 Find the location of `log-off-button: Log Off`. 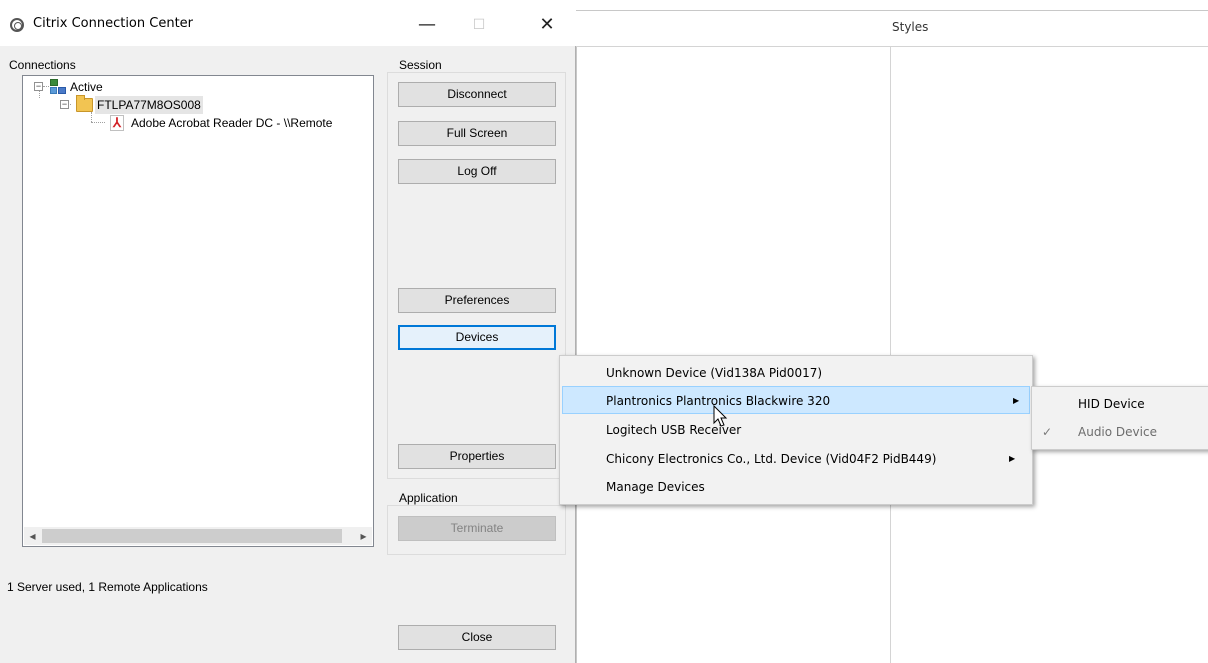

log-off-button: Log Off is located at coordinates (477, 171).